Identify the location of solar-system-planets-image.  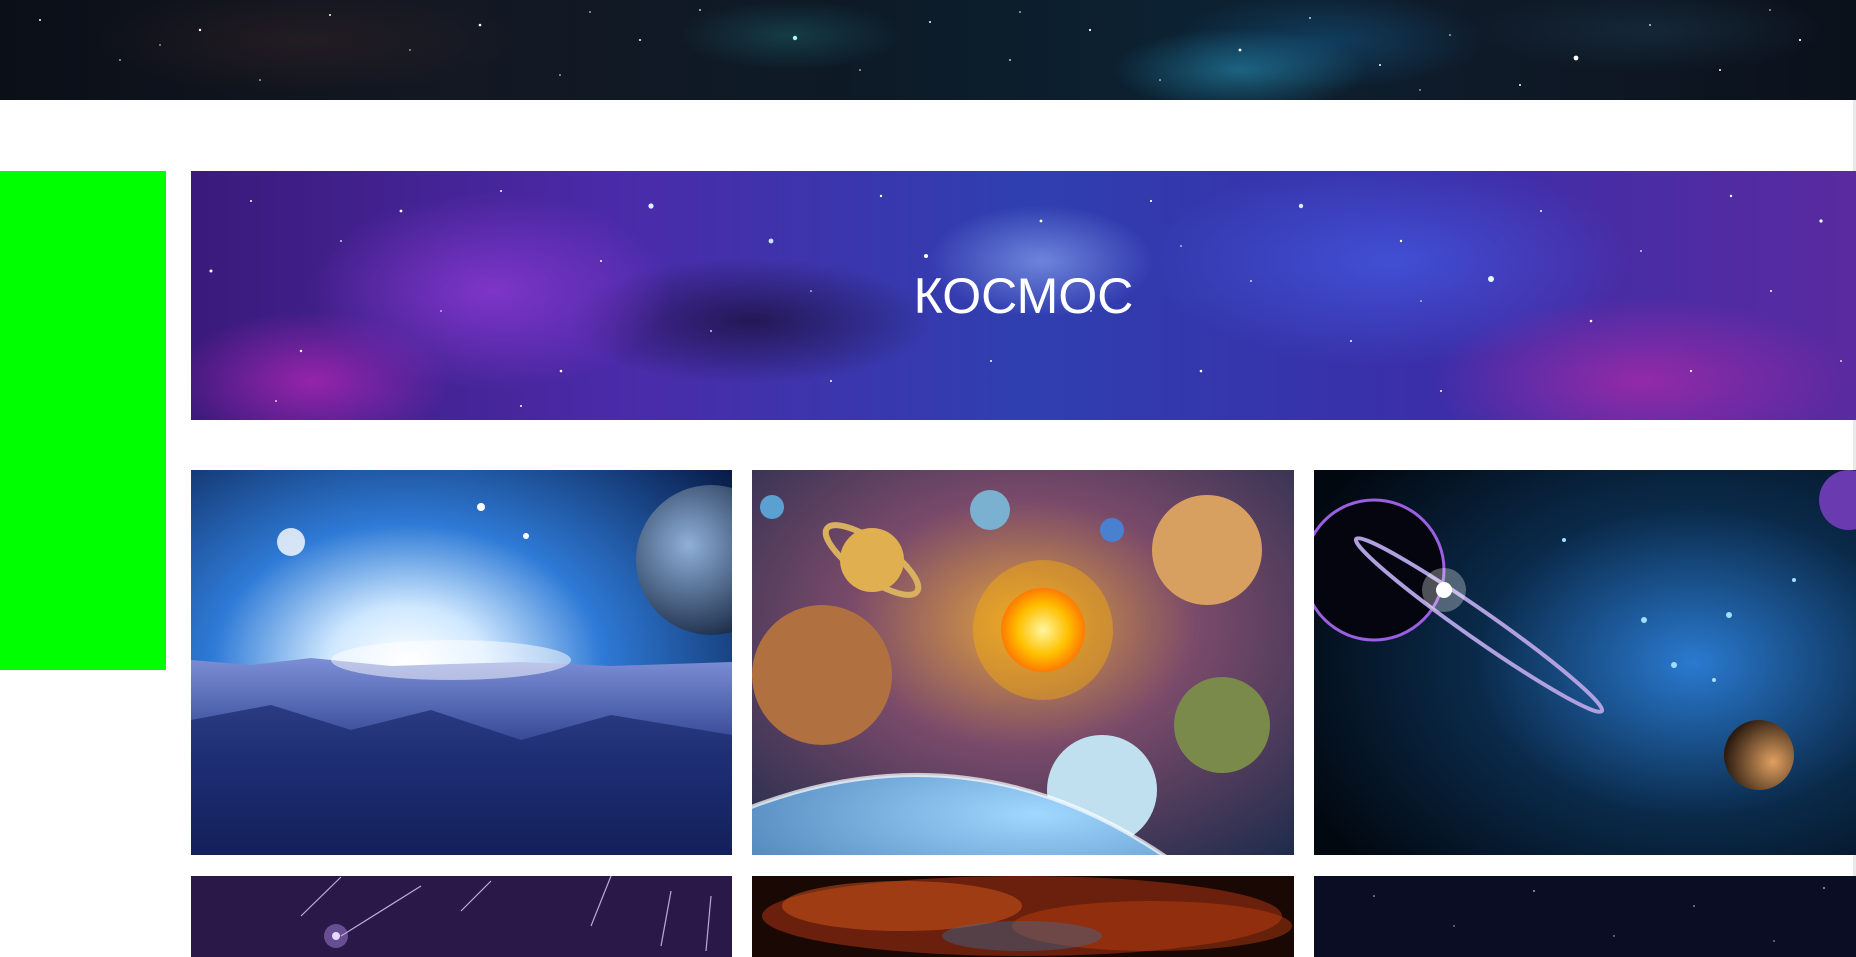
(1023, 662).